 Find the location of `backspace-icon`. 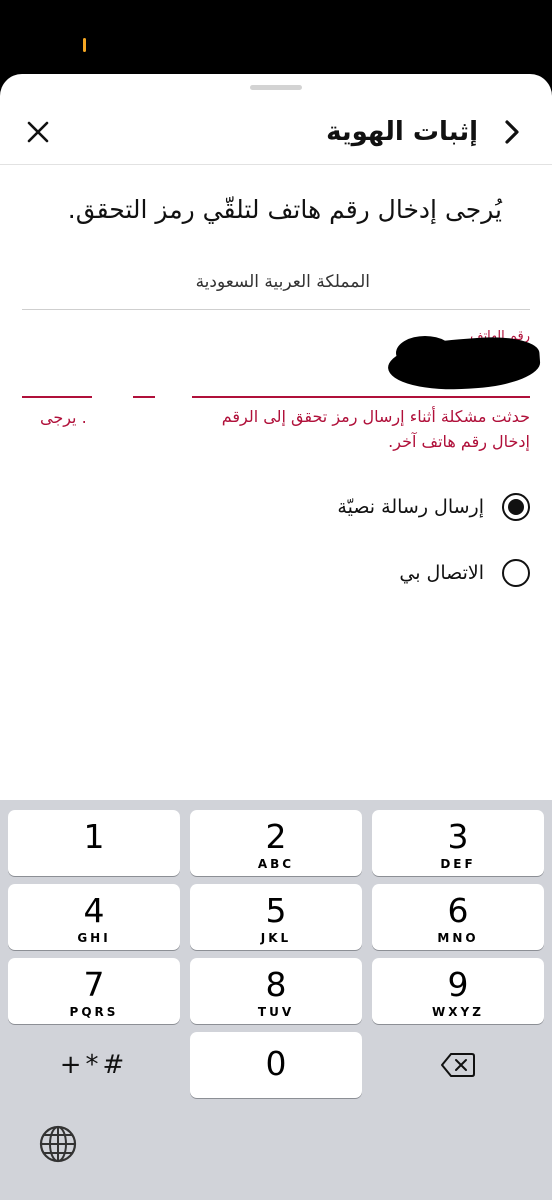

backspace-icon is located at coordinates (458, 1065).